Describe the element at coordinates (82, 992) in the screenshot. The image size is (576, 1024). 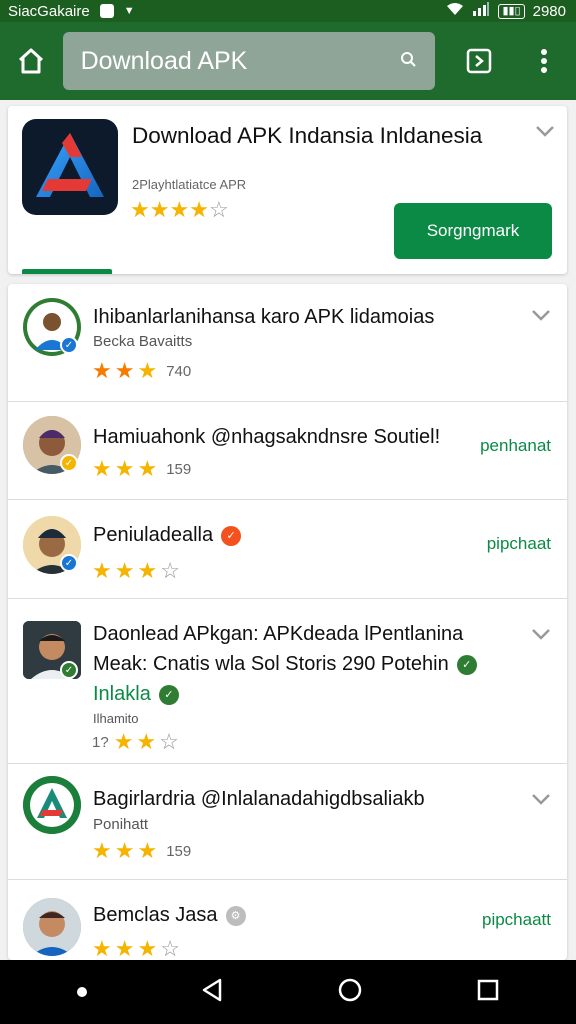
I see `dot-button` at that location.